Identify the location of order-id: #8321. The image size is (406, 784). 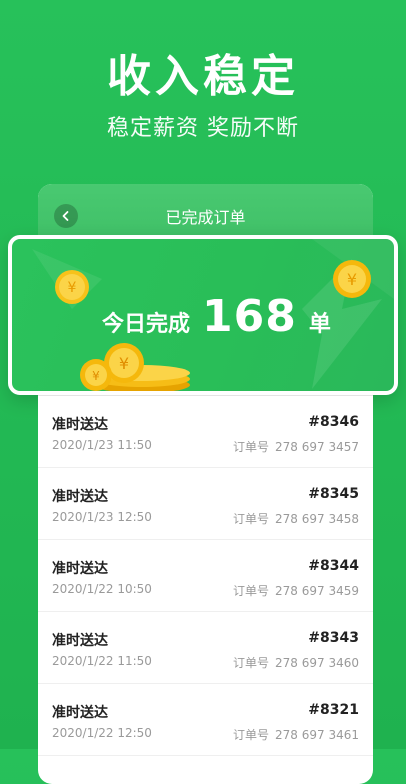
(333, 710).